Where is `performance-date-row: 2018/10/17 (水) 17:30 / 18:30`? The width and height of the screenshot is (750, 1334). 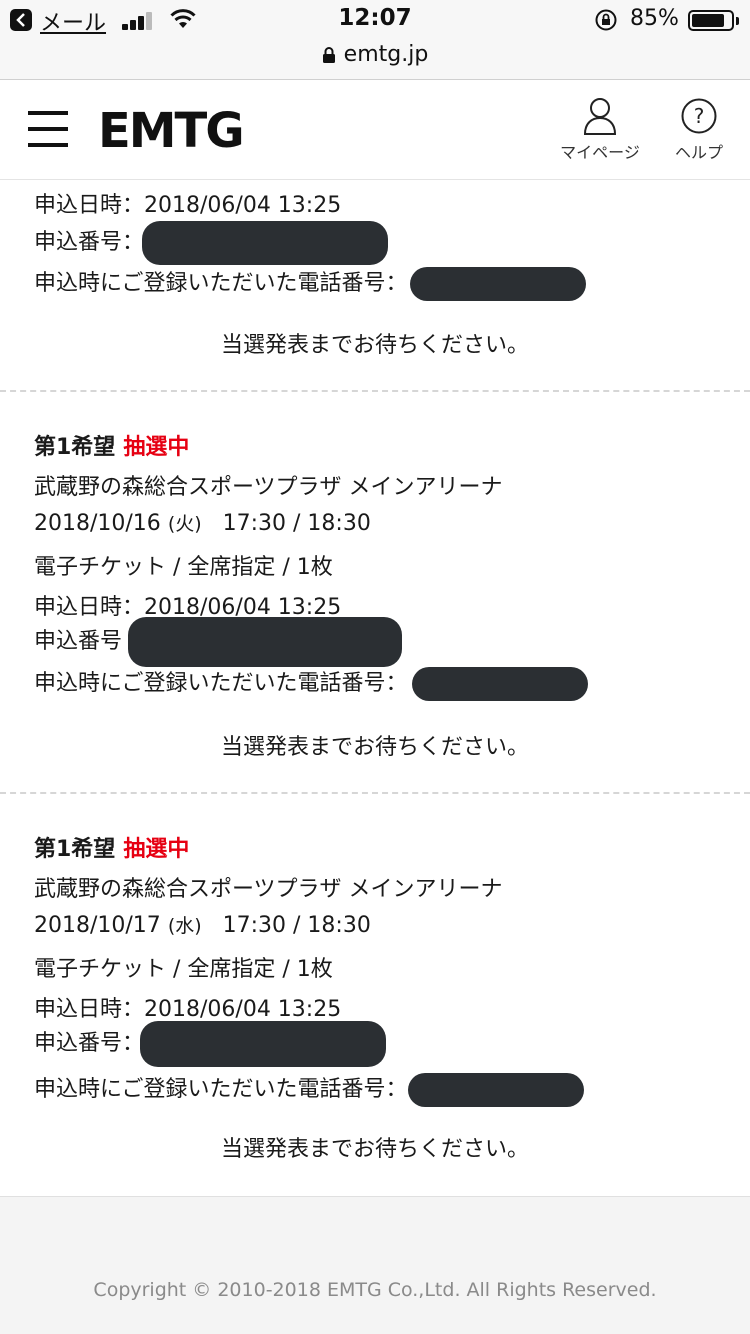
performance-date-row: 2018/10/17 (水) 17:30 / 18:30 is located at coordinates (202, 924).